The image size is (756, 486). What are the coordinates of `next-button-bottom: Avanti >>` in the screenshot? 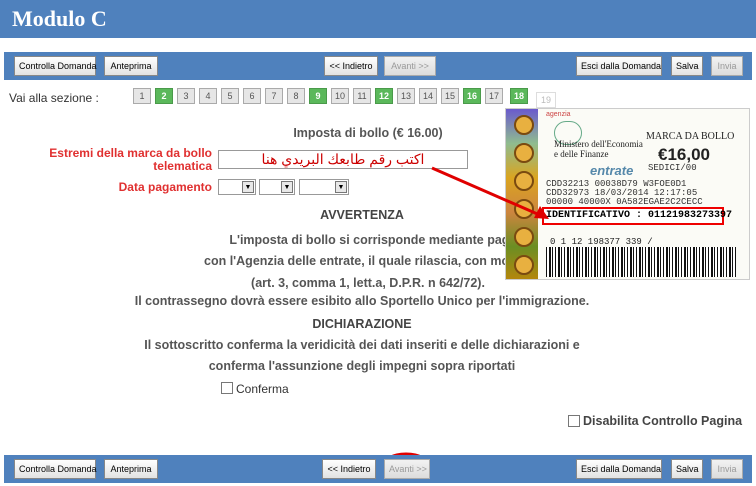 It's located at (407, 469).